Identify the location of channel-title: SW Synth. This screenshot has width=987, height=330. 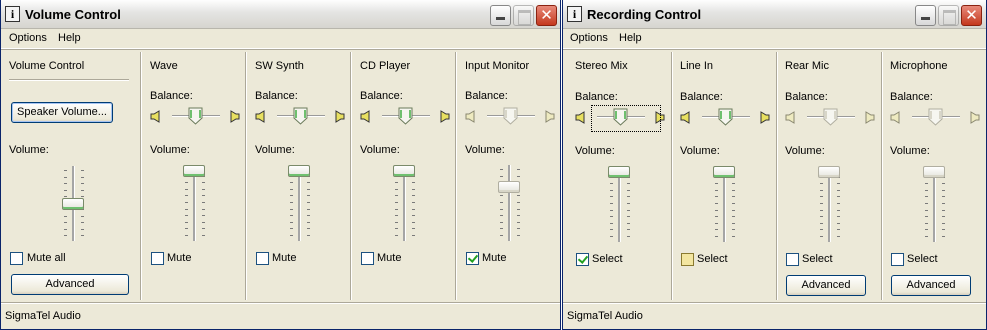
(279, 66).